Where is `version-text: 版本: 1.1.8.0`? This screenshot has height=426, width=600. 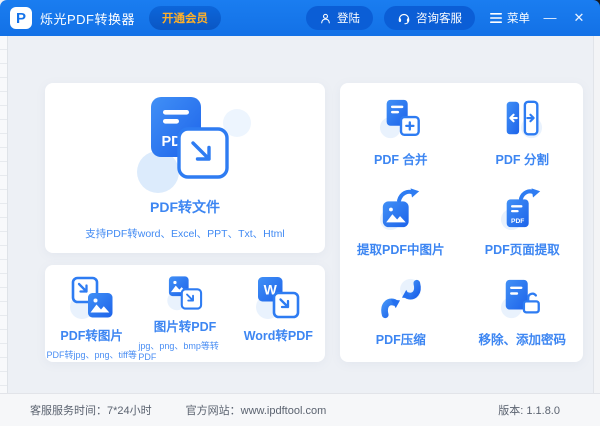 version-text: 版本: 1.1.8.0 is located at coordinates (529, 411).